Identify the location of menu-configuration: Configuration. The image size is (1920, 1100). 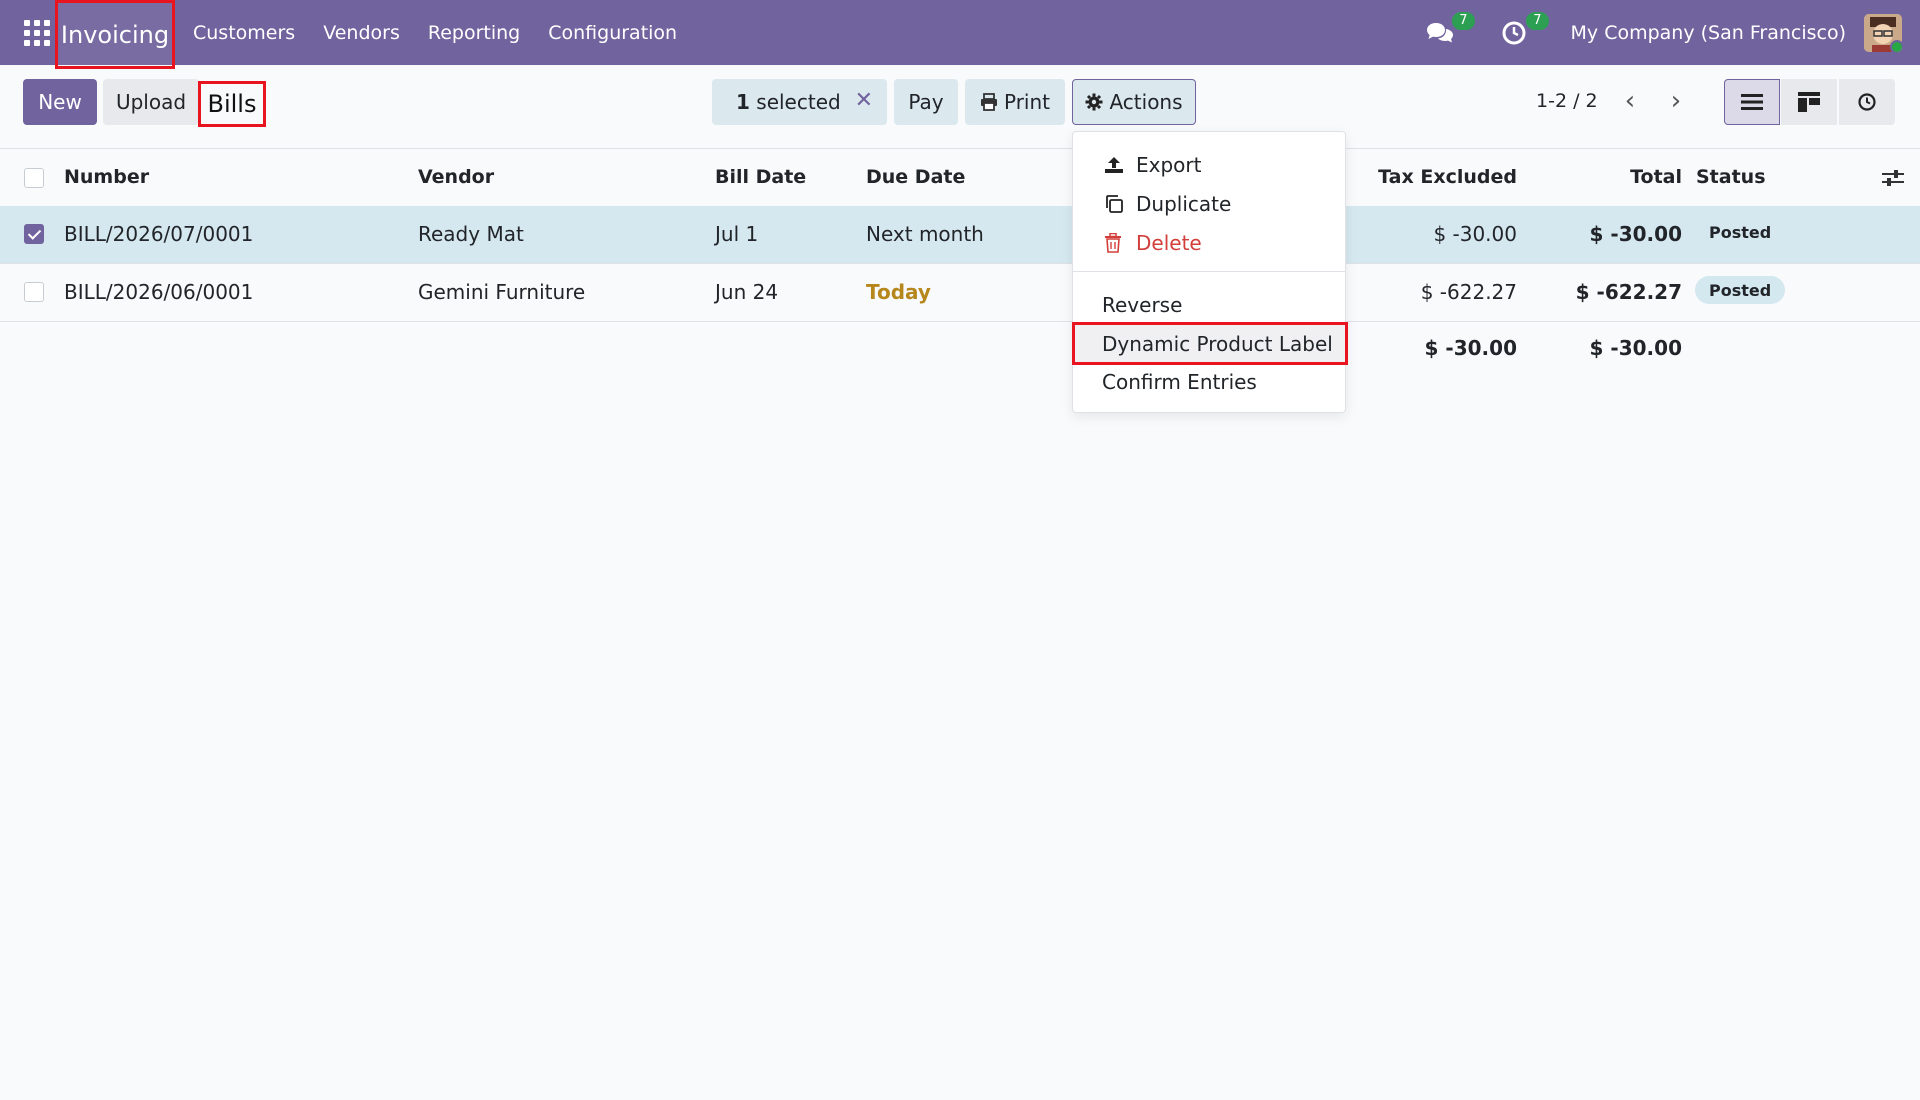
(612, 33).